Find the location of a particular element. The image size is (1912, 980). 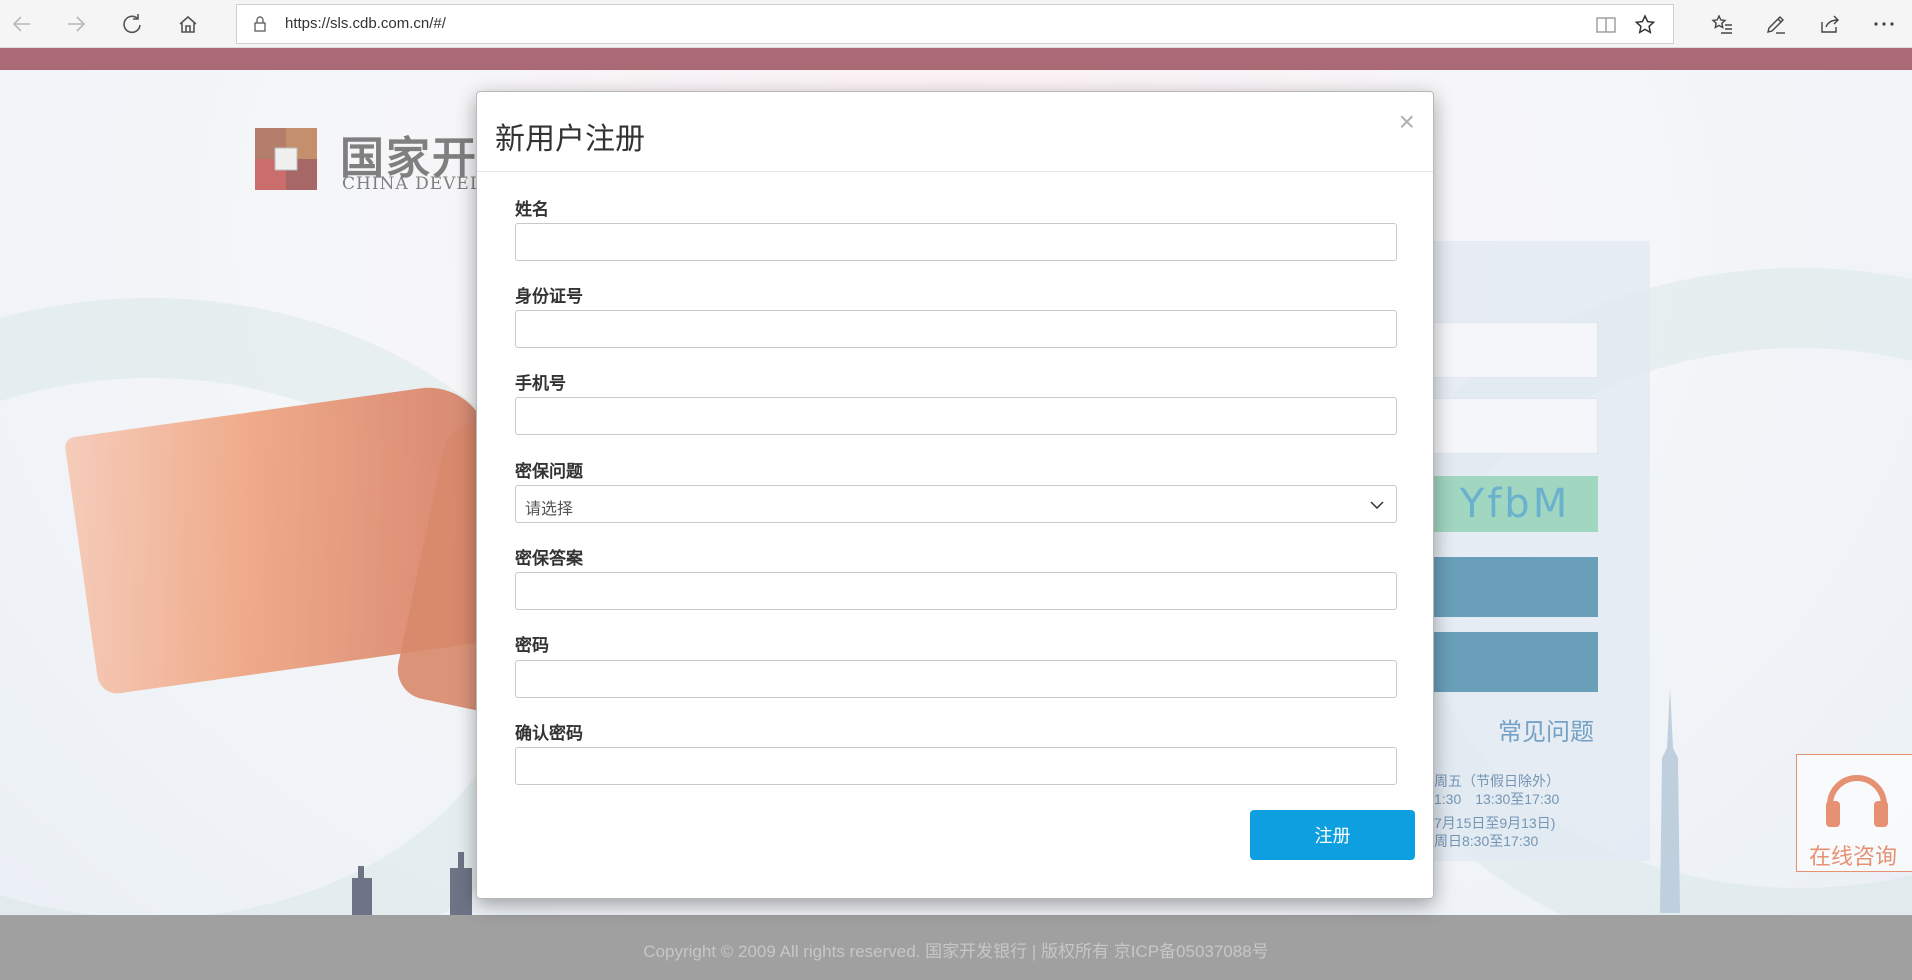

modal-title: 新用户注册 is located at coordinates (570, 139).